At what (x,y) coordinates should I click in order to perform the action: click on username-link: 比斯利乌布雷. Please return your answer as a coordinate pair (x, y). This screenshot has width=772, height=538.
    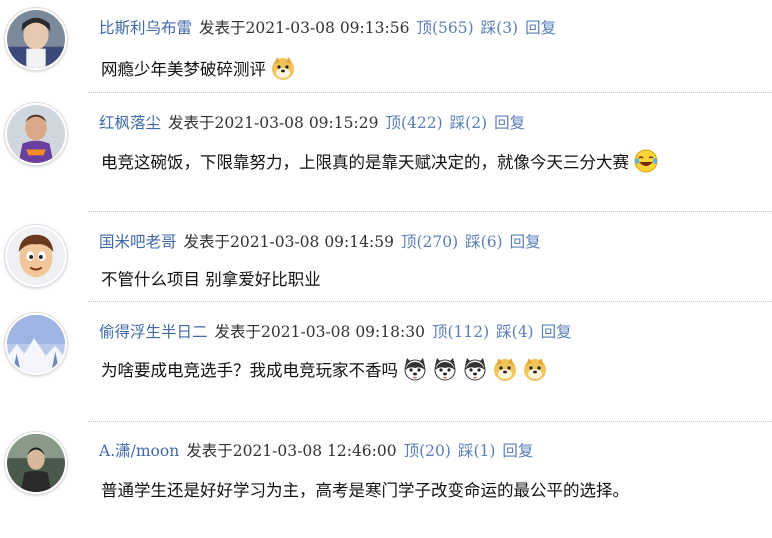
    Looking at the image, I should click on (145, 28).